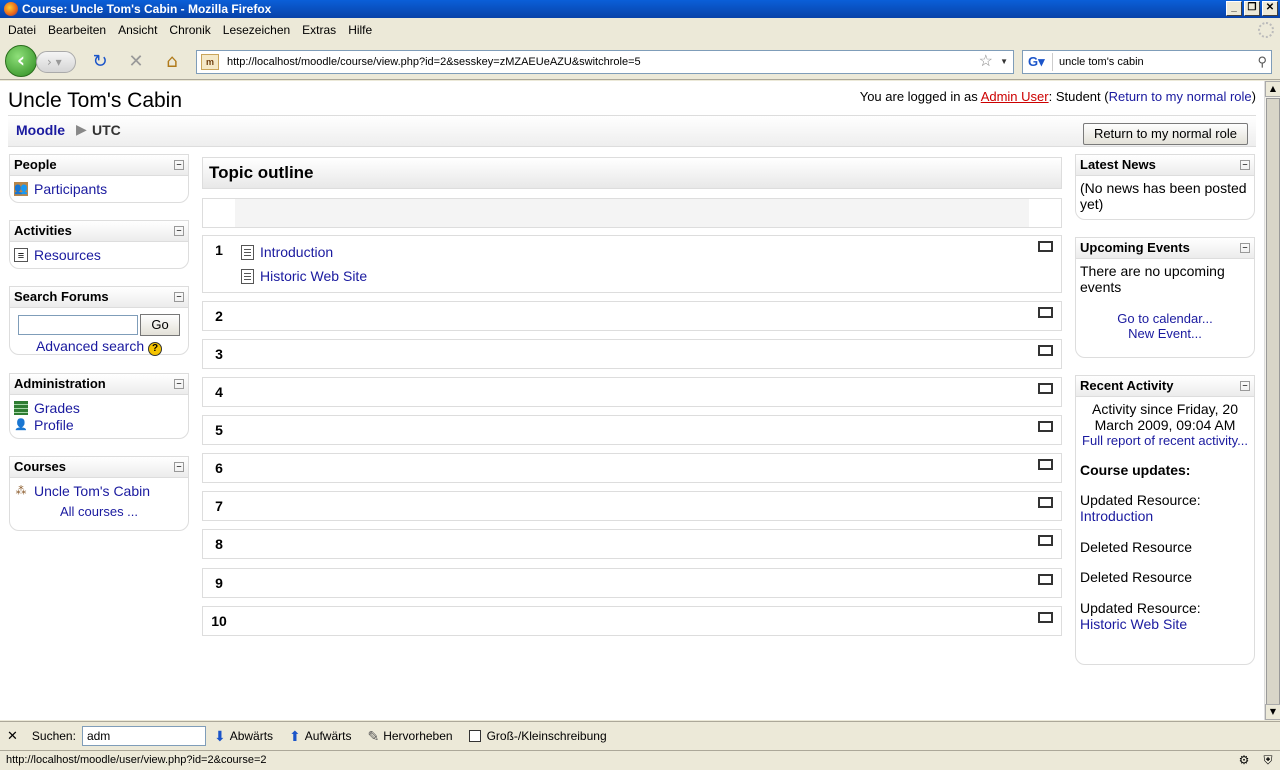 Image resolution: width=1280 pixels, height=770 pixels. I want to click on checkbox, so click(474, 736).